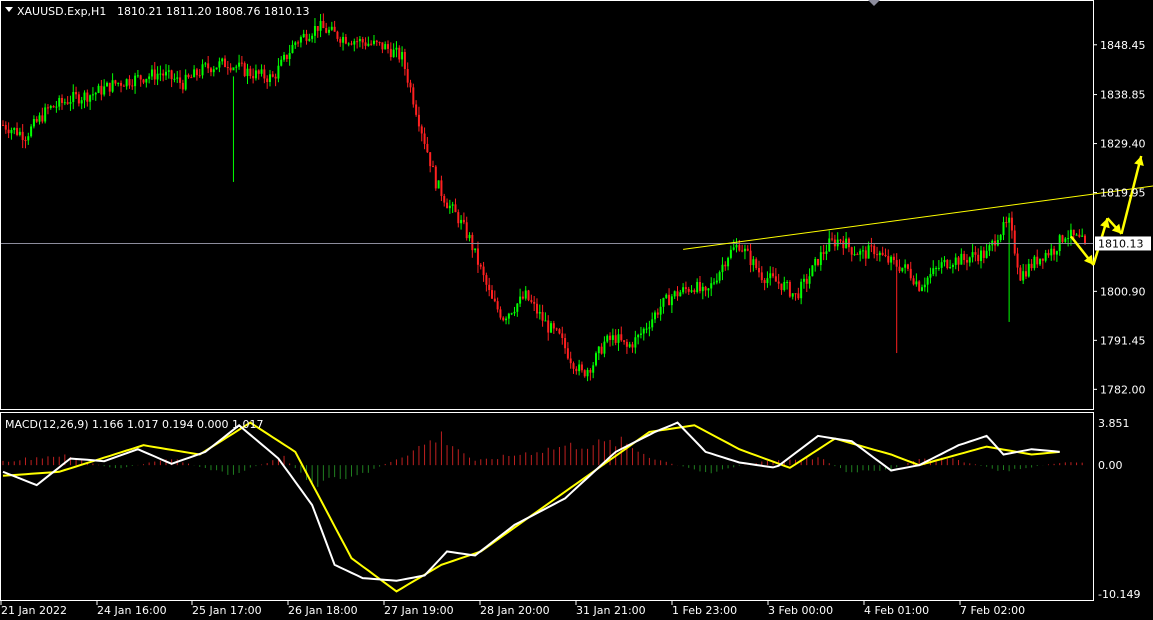  What do you see at coordinates (1119, 594) in the screenshot?
I see `macd-tick-label: -10.149` at bounding box center [1119, 594].